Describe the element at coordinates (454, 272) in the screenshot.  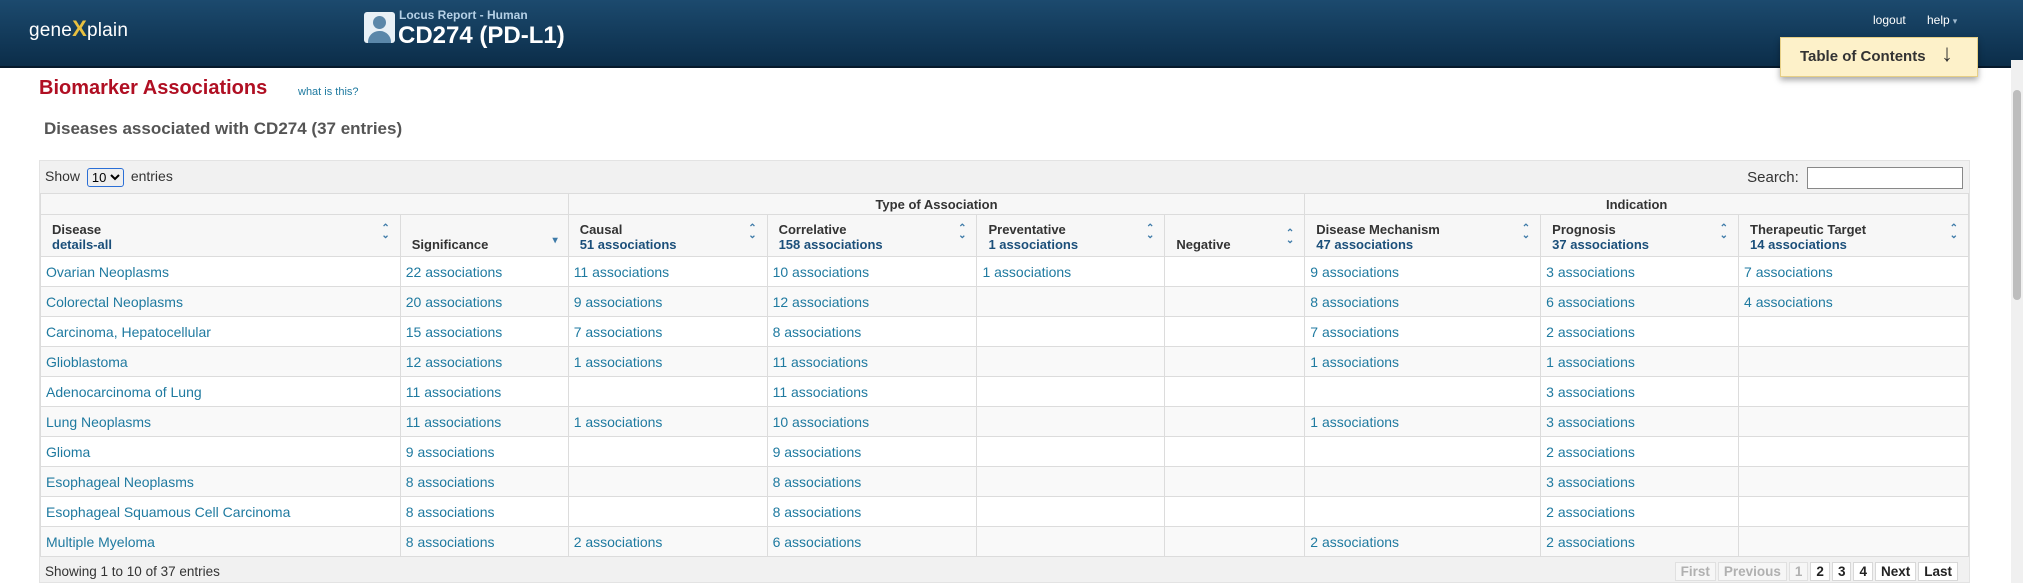
I see `association-link: 22 associations` at that location.